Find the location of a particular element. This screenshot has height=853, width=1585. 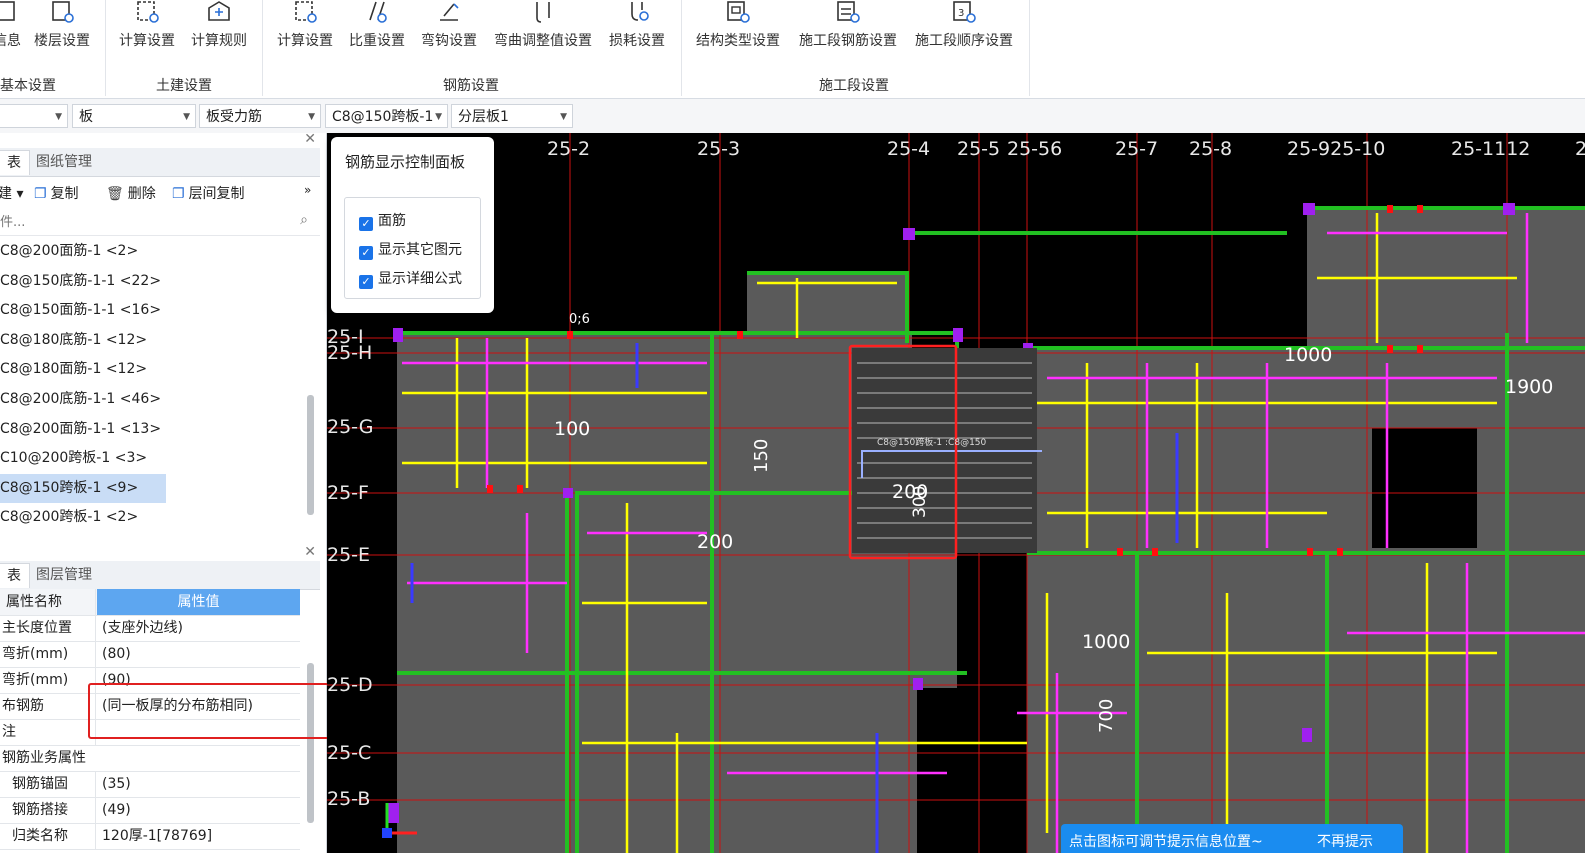

opening is located at coordinates (972, 290).